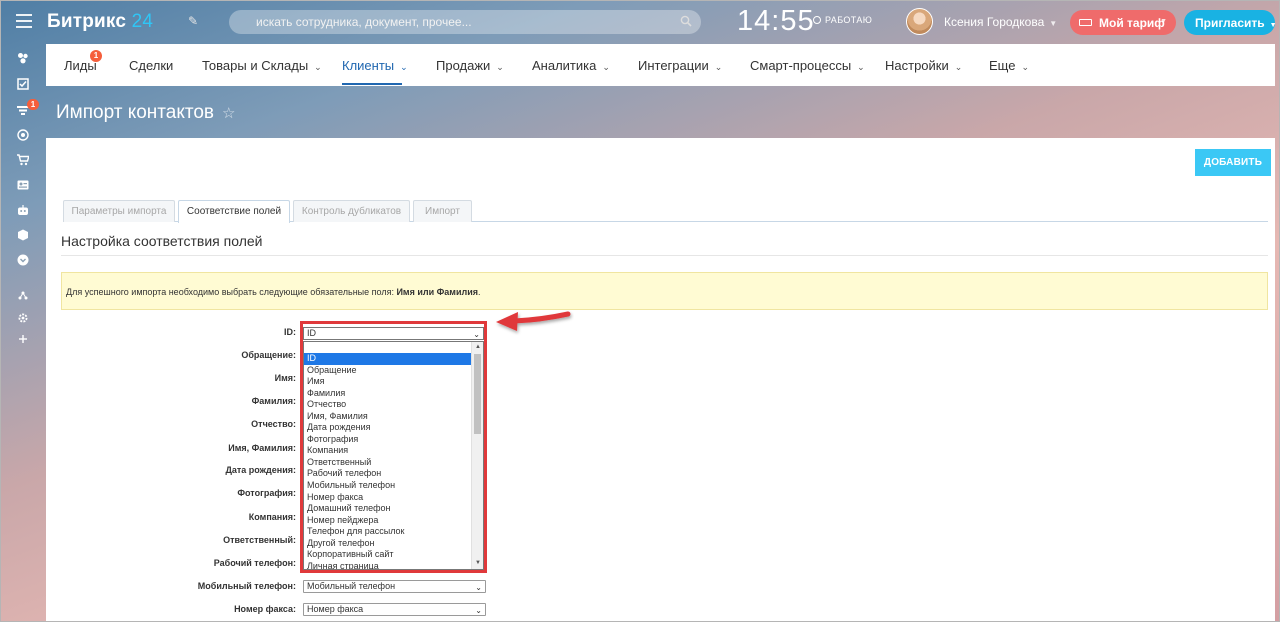 The width and height of the screenshot is (1280, 622). Describe the element at coordinates (387, 532) in the screenshot. I see `dropdown-option: Телефон для рассылок` at that location.